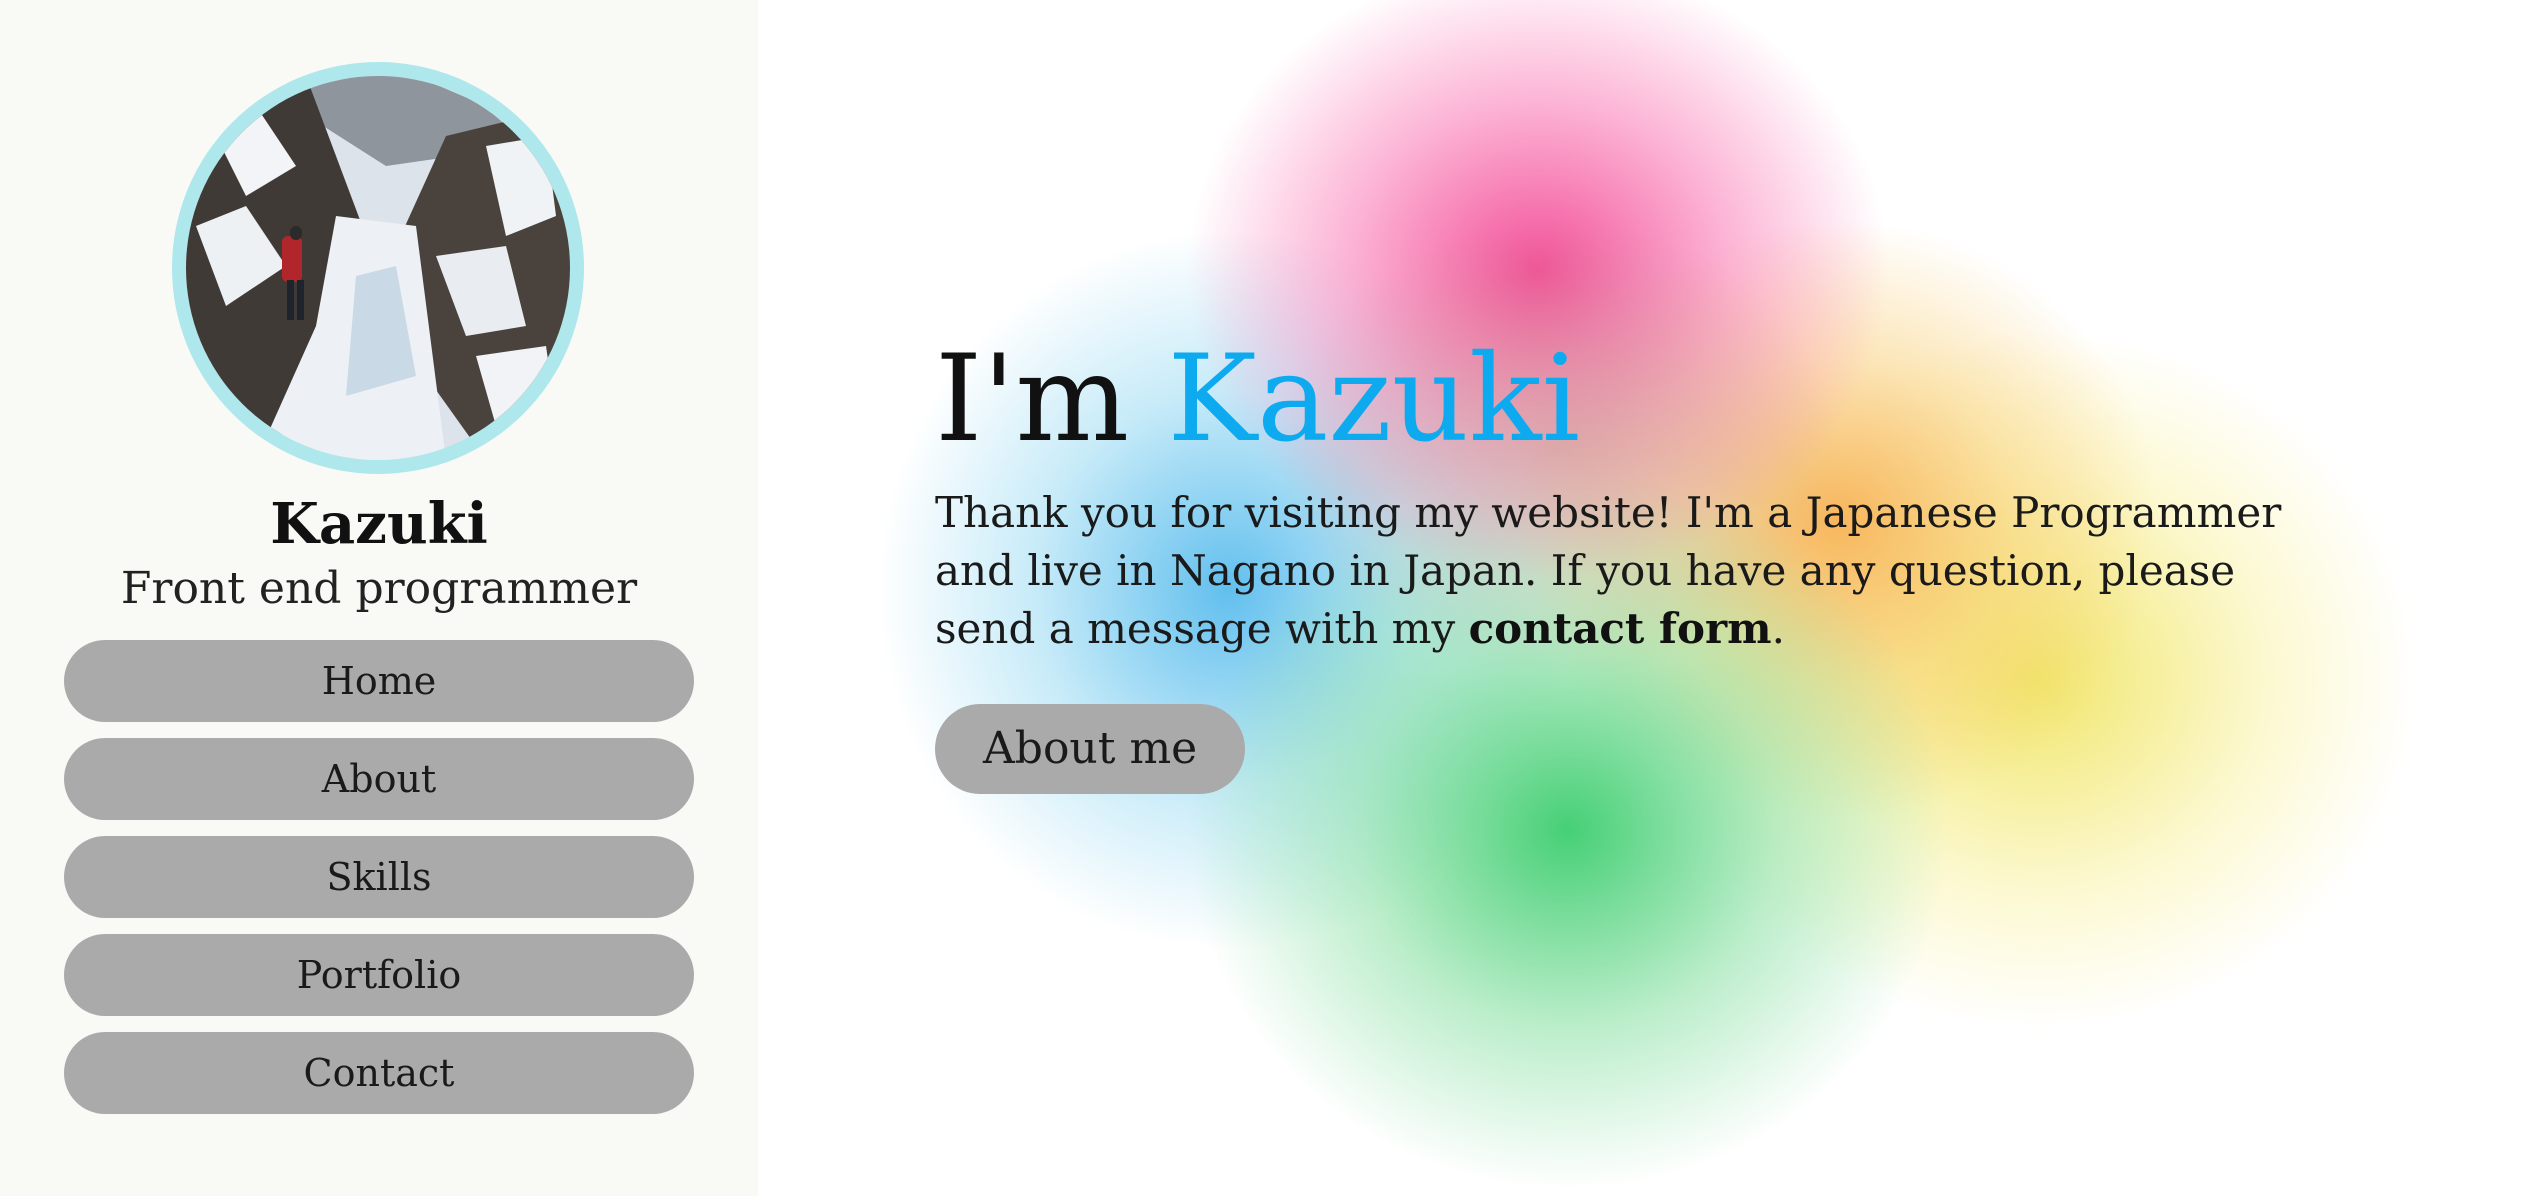  What do you see at coordinates (379, 681) in the screenshot?
I see `nav-home-button: Home` at bounding box center [379, 681].